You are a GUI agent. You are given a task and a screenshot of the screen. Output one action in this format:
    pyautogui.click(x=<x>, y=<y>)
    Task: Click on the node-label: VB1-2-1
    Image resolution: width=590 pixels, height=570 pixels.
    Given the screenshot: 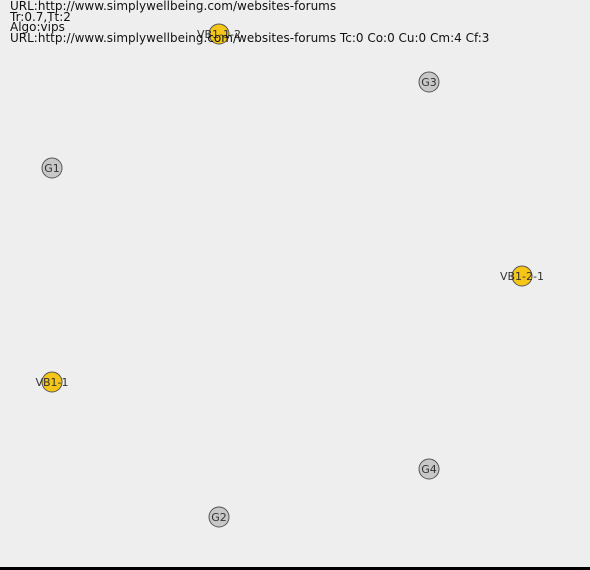 What is the action you would take?
    pyautogui.click(x=522, y=276)
    